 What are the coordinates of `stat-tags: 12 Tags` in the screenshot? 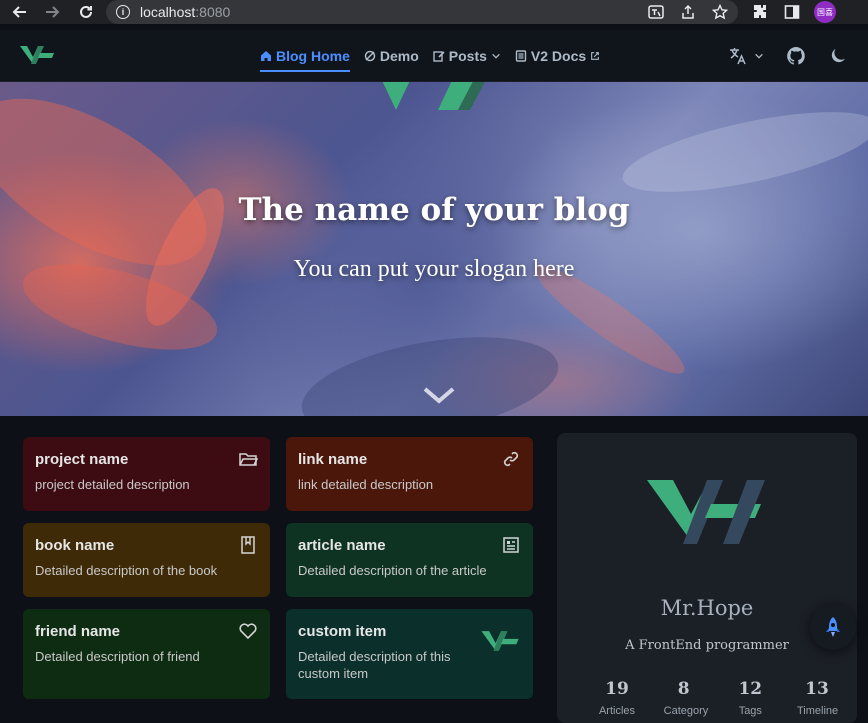 It's located at (750, 698).